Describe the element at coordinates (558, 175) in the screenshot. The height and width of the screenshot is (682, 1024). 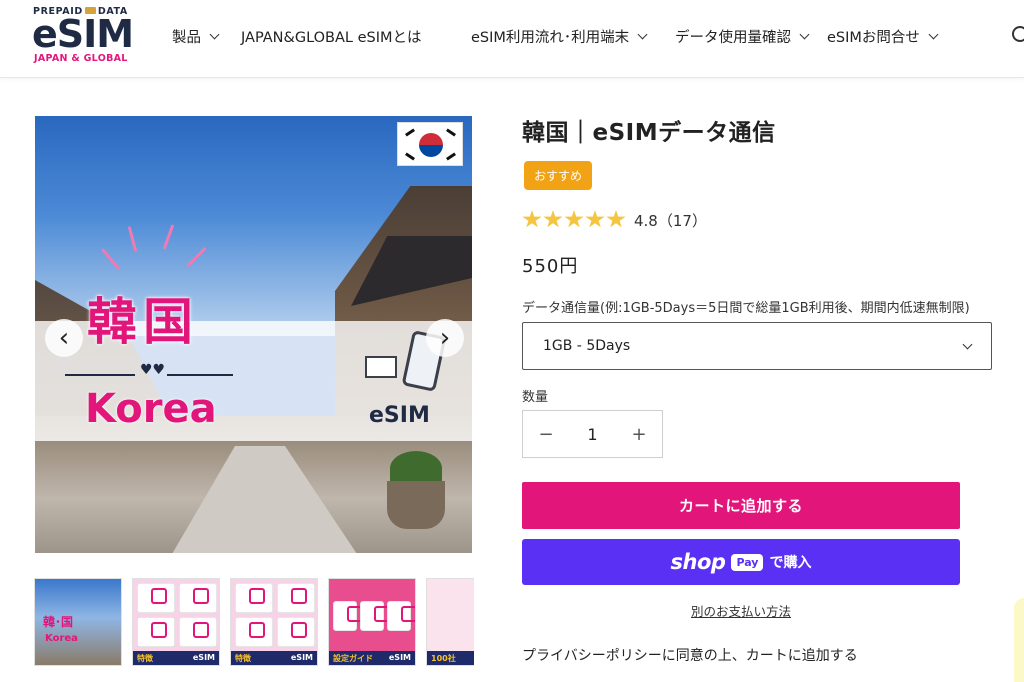
I see `recommended-badge: おすすめ` at that location.